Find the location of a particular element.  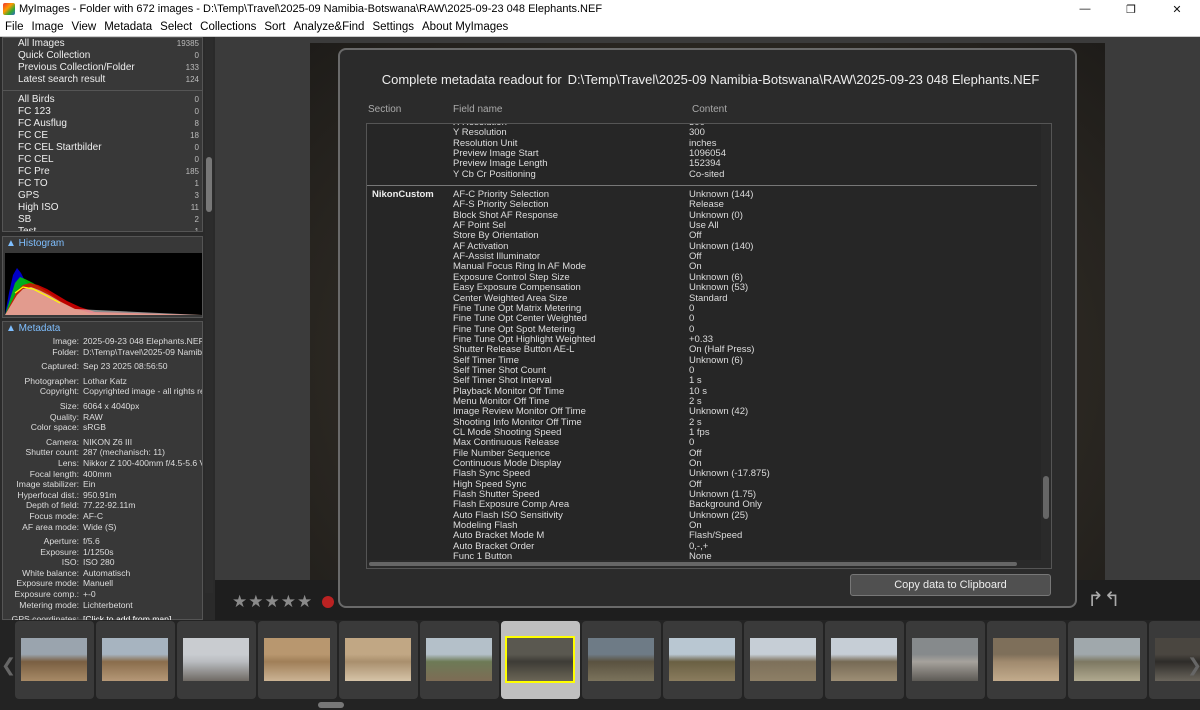

menu-settings: Settings is located at coordinates (393, 27).